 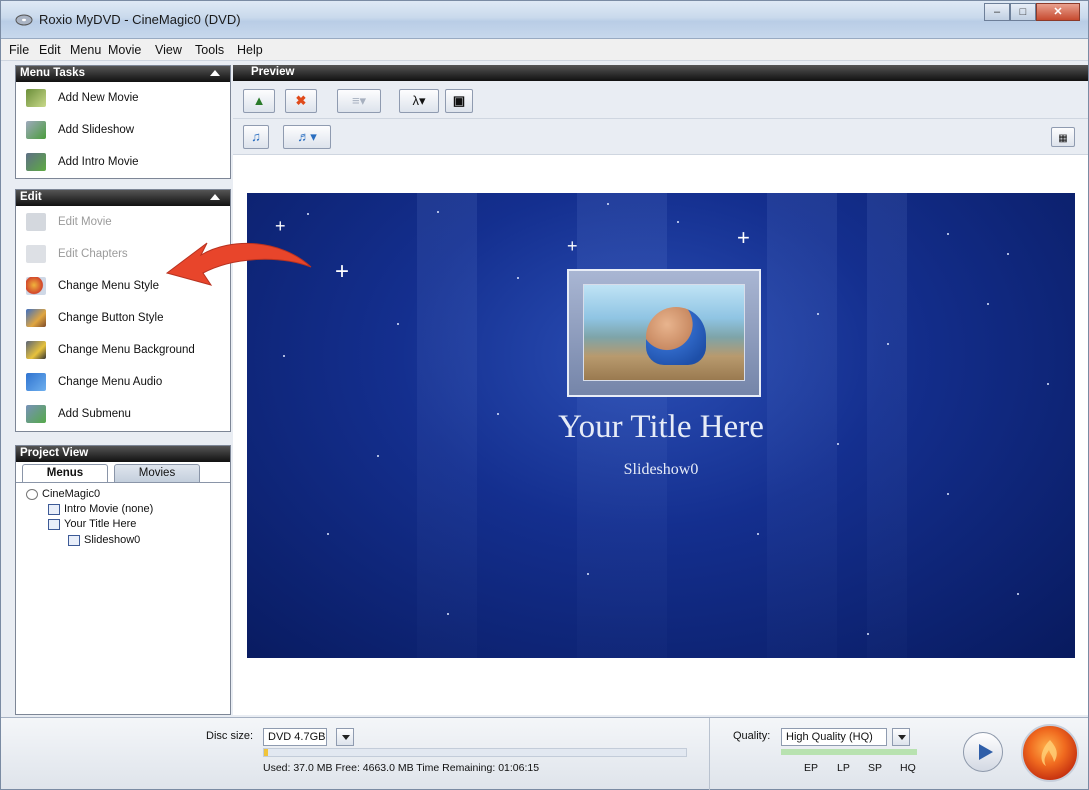 What do you see at coordinates (63, 494) in the screenshot?
I see `tree-item-project: CineMagic0` at bounding box center [63, 494].